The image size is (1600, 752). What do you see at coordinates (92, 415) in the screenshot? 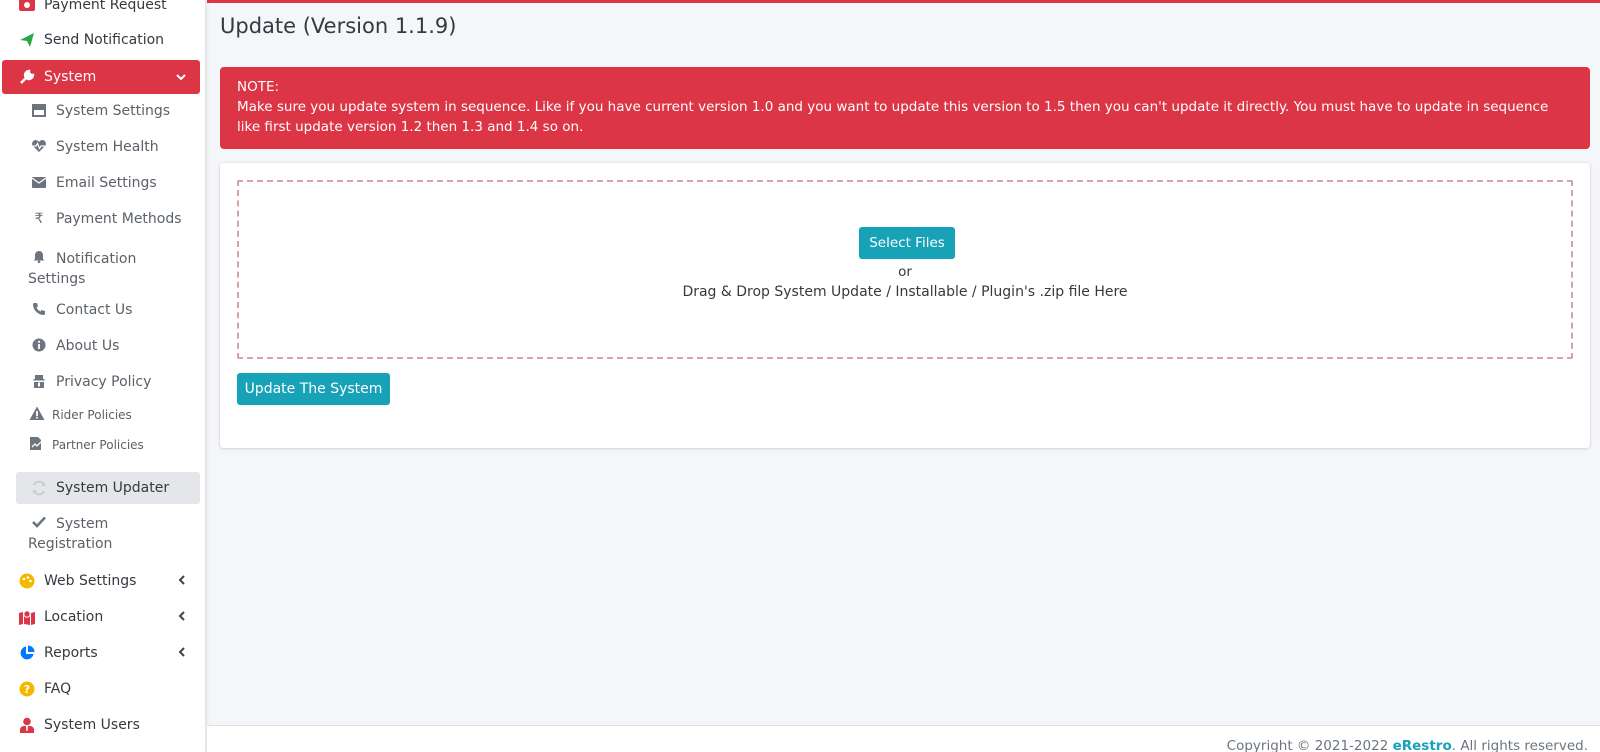
I see `sidebar-item-label: Rider Policies` at bounding box center [92, 415].